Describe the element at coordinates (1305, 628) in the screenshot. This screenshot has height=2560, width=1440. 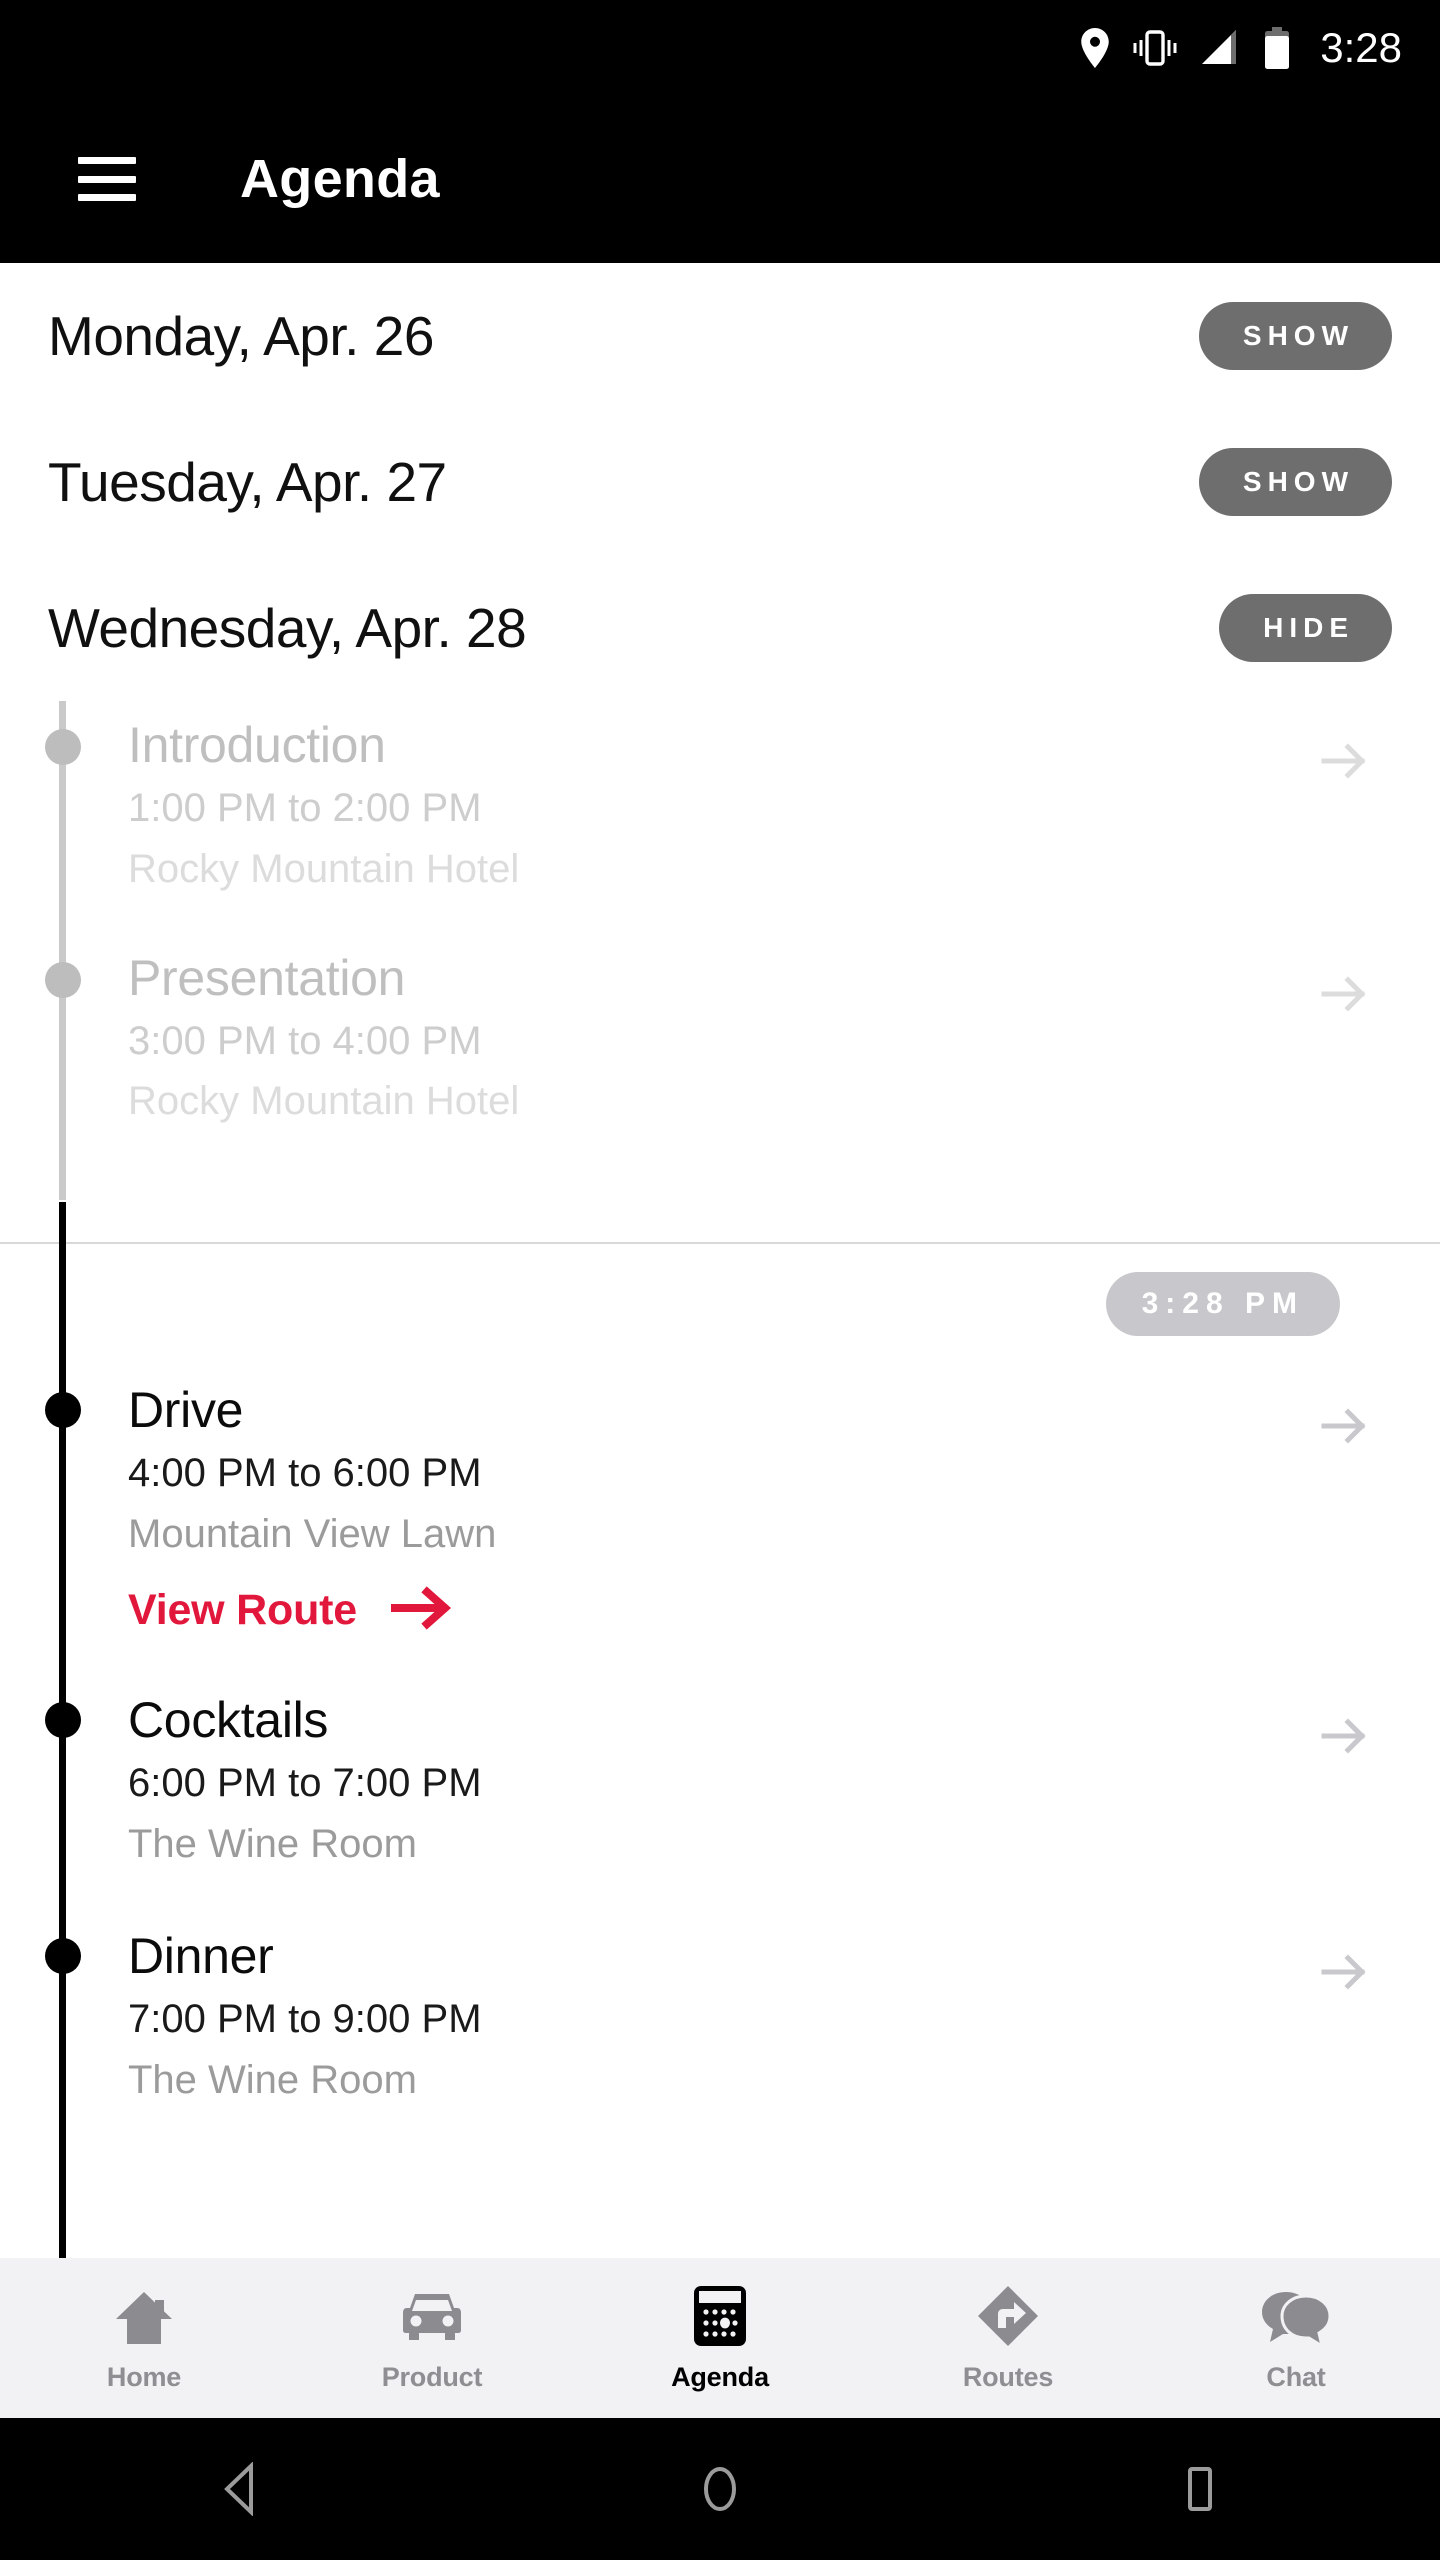
I see `day-toggle-wednesday: HIDE` at that location.